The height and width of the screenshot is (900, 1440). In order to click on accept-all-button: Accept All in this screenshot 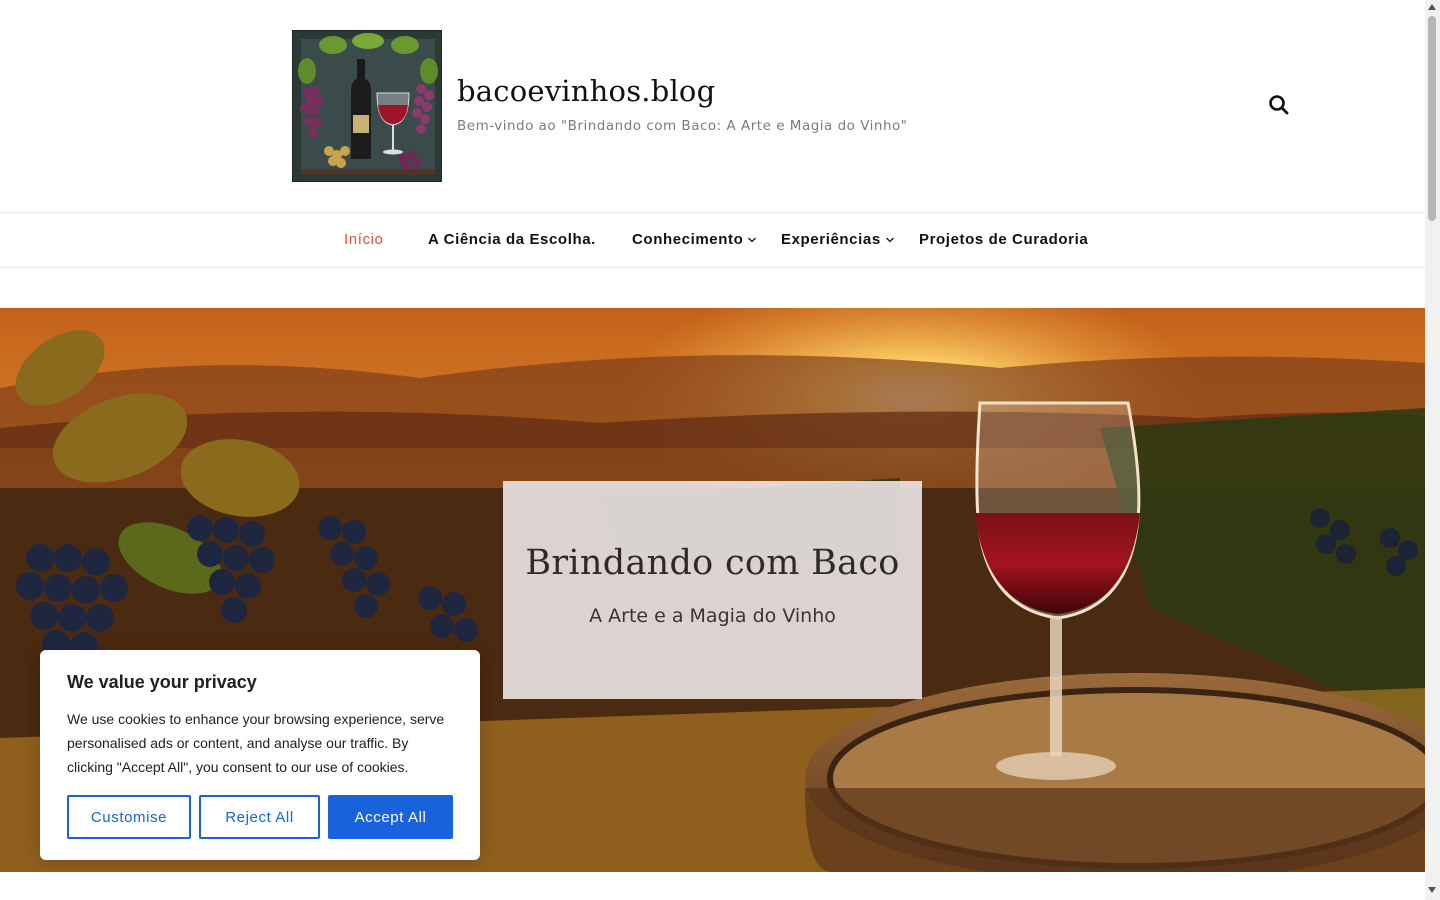, I will do `click(390, 817)`.